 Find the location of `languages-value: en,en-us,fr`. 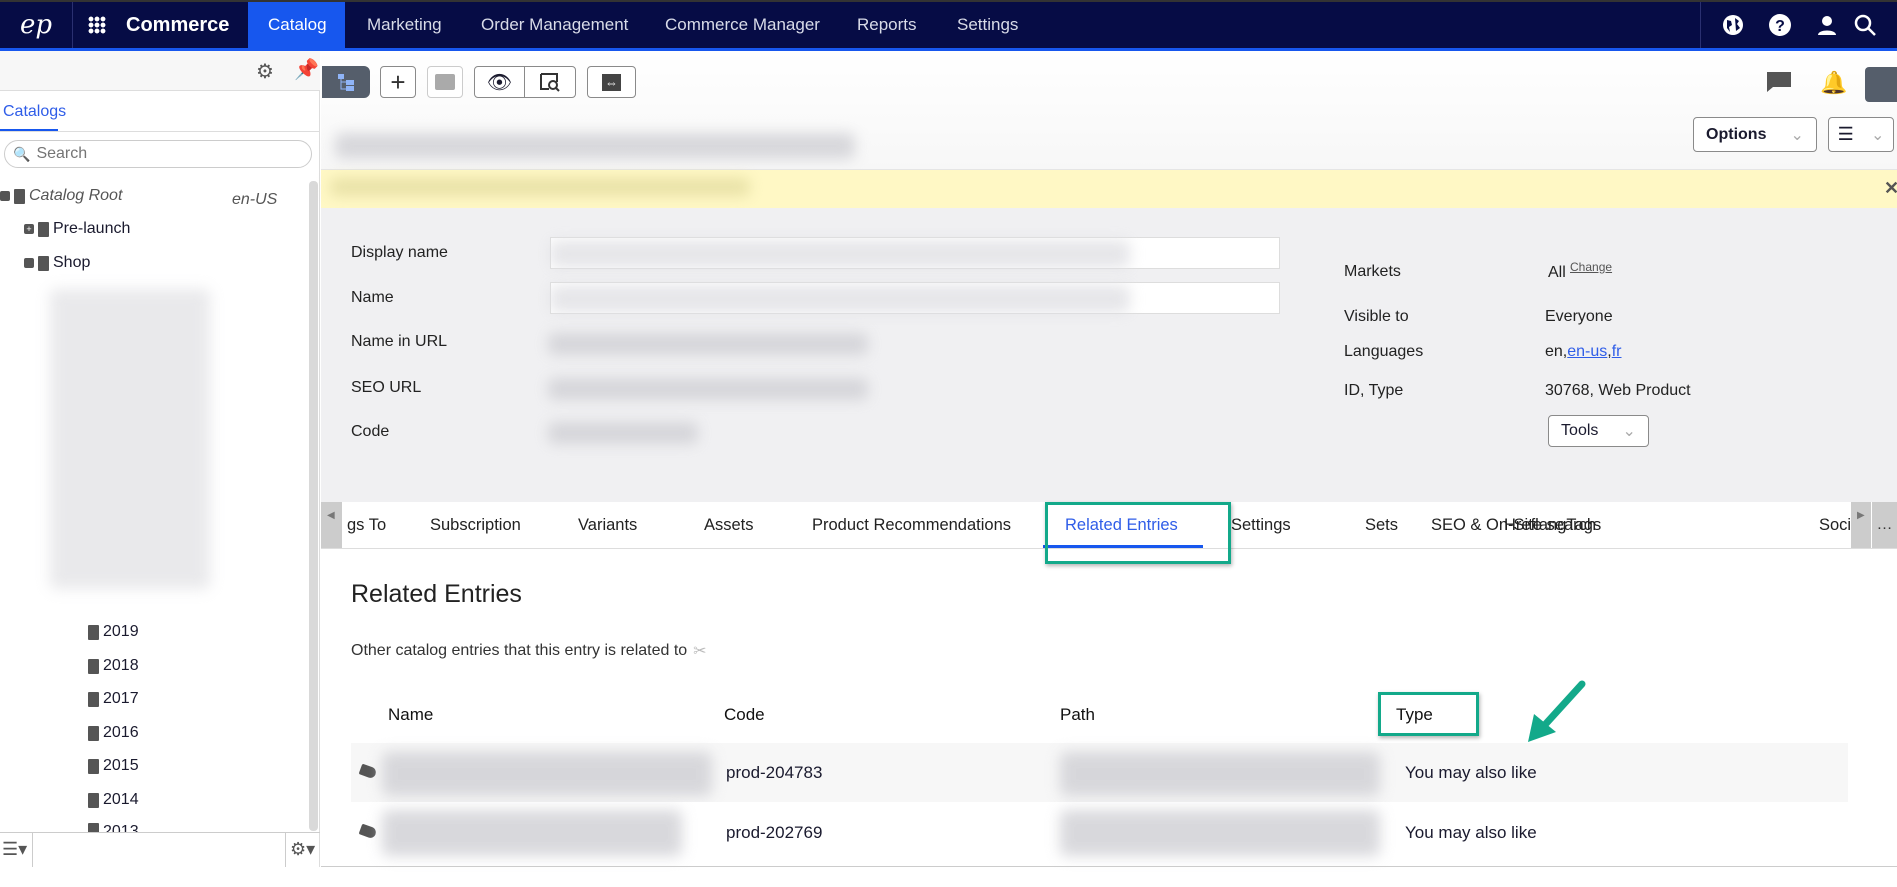

languages-value: en,en-us,fr is located at coordinates (1583, 351).